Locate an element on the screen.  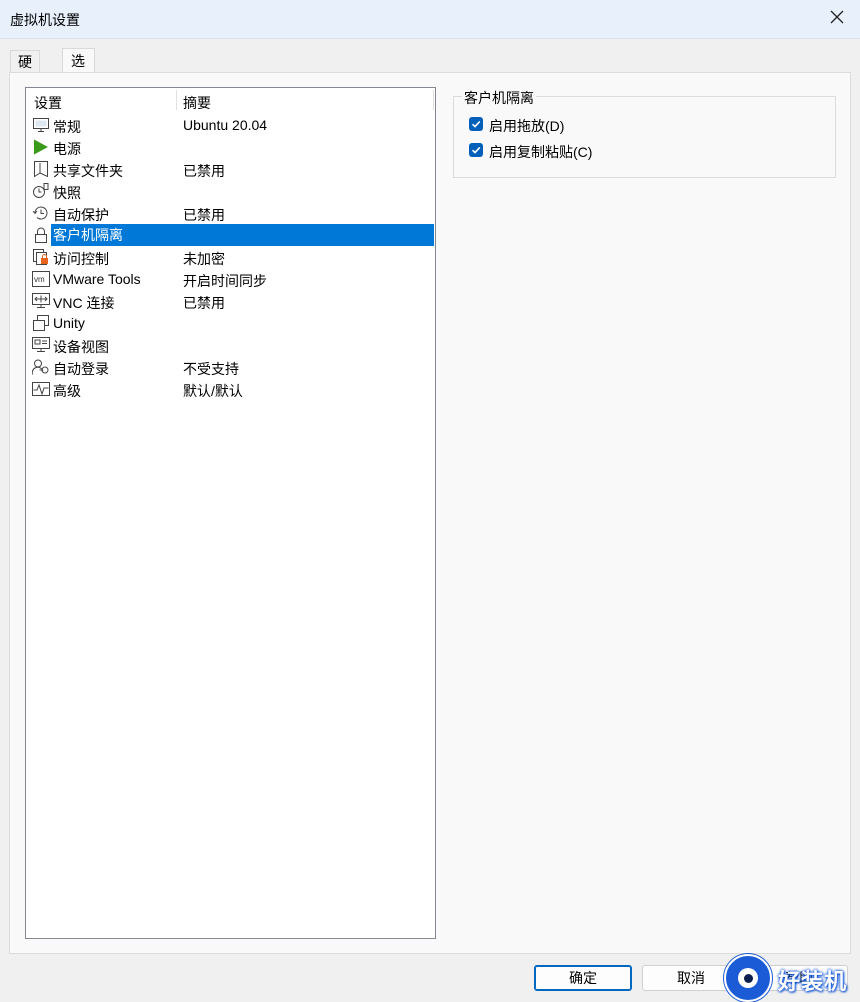
lock-icon is located at coordinates (41, 235).